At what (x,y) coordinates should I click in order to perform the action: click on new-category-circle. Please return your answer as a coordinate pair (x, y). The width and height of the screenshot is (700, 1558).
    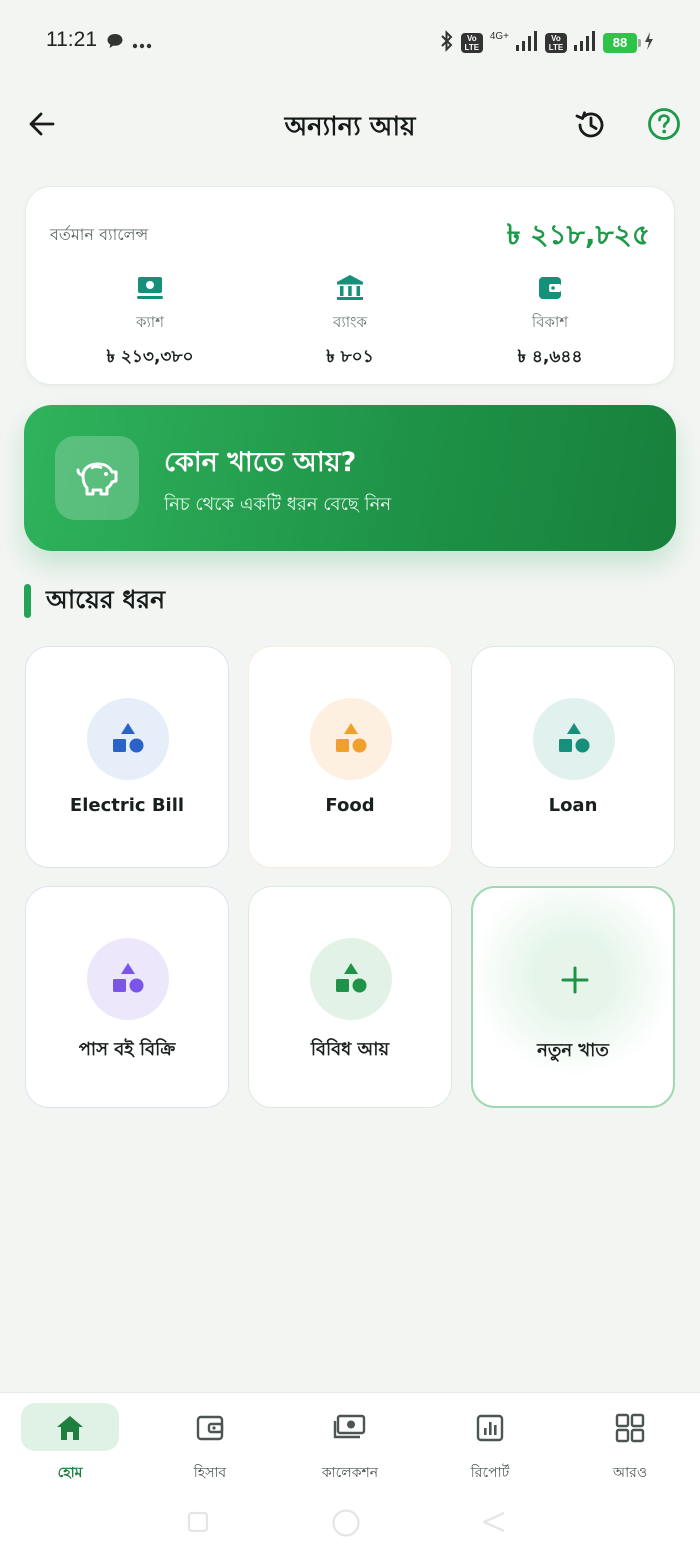
    Looking at the image, I should click on (575, 980).